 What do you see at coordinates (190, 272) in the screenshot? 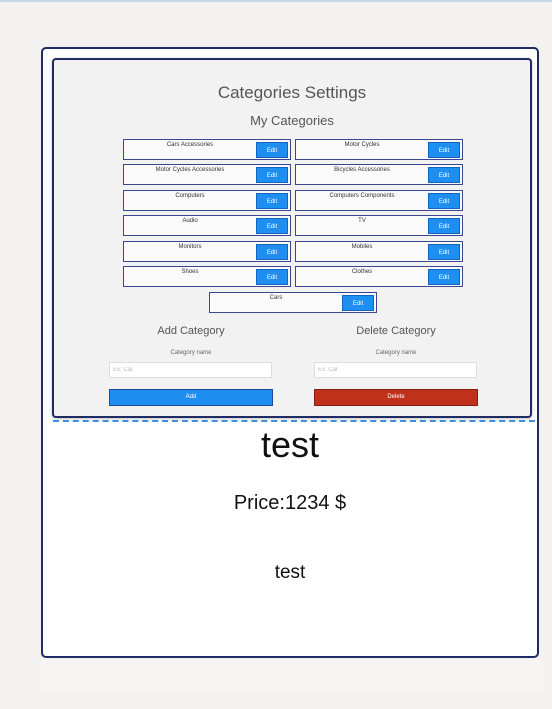
I see `category-label: Shoes` at bounding box center [190, 272].